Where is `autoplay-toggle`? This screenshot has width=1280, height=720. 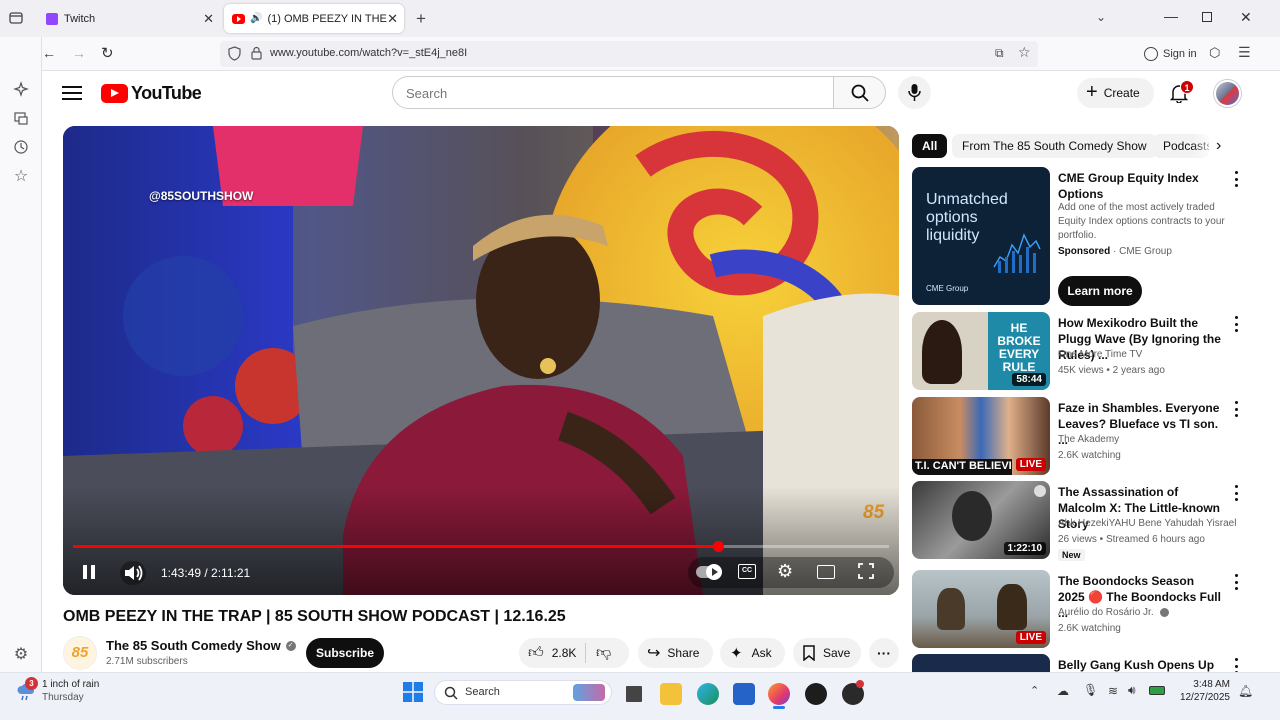
autoplay-toggle is located at coordinates (709, 572).